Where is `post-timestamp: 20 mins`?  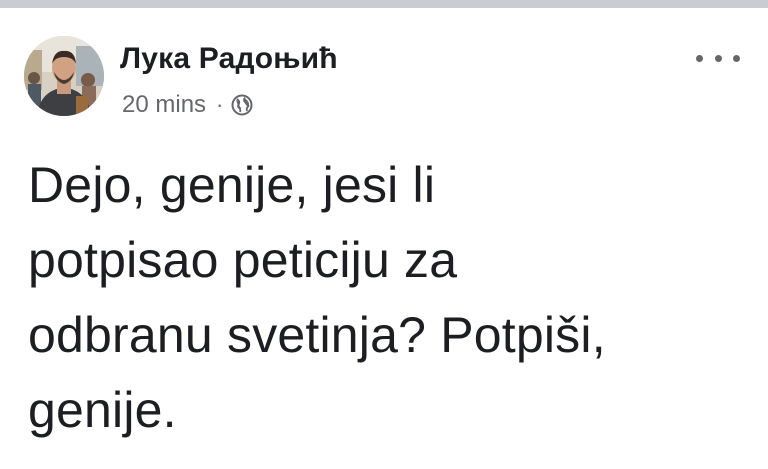
post-timestamp: 20 mins is located at coordinates (164, 105).